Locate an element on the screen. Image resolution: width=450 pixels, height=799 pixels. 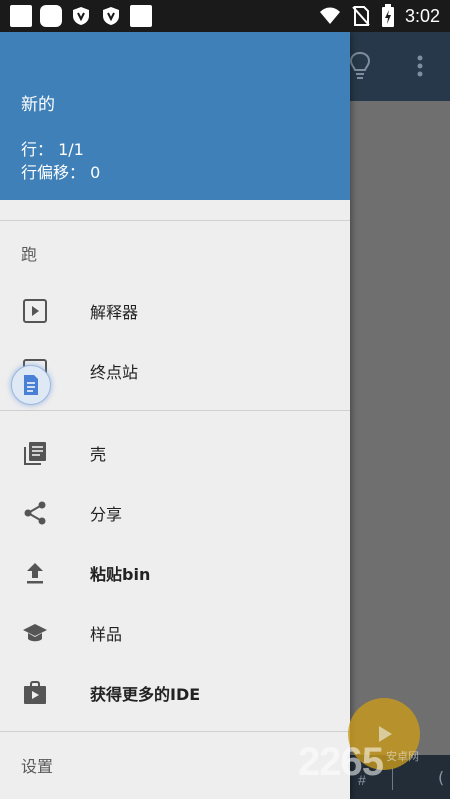
watermark-site: 安卓网 is located at coordinates (402, 756).